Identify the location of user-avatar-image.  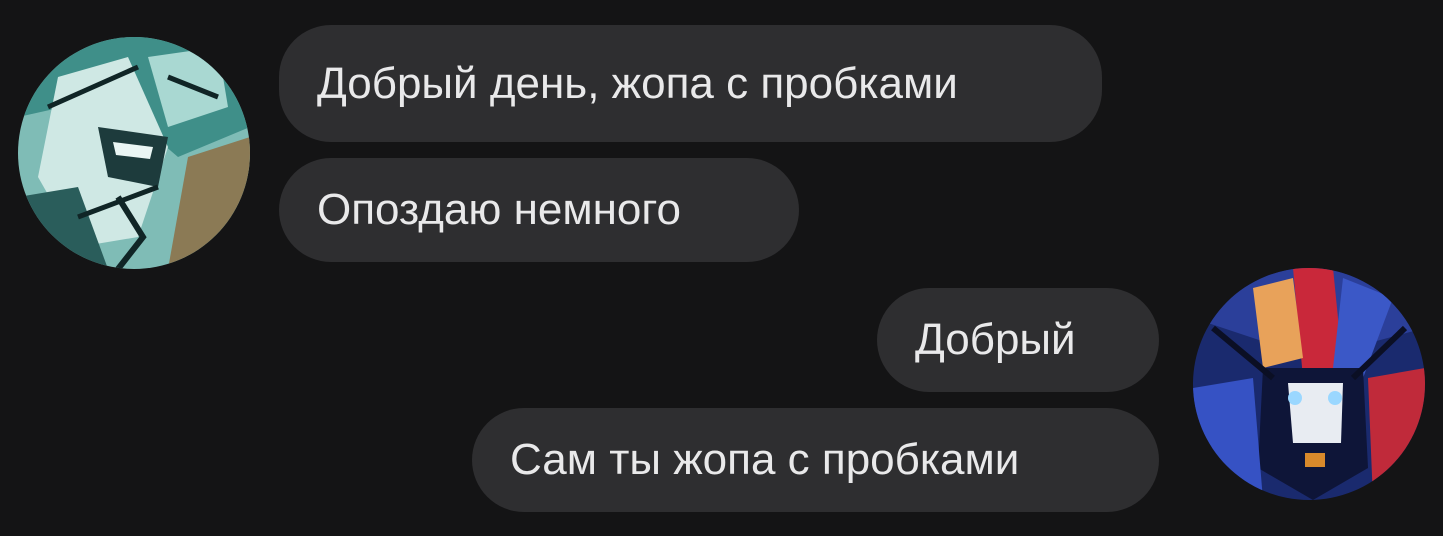
(1309, 384).